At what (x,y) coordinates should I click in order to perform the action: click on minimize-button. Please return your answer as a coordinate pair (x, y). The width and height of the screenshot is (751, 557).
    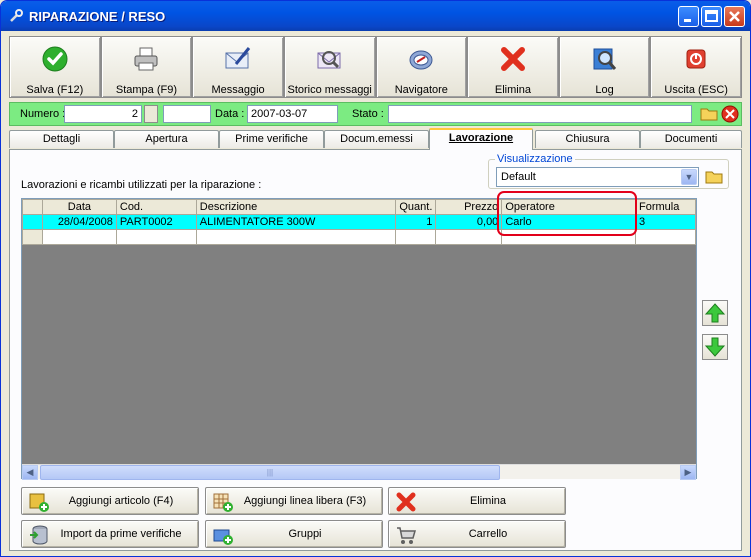
    Looking at the image, I should click on (688, 16).